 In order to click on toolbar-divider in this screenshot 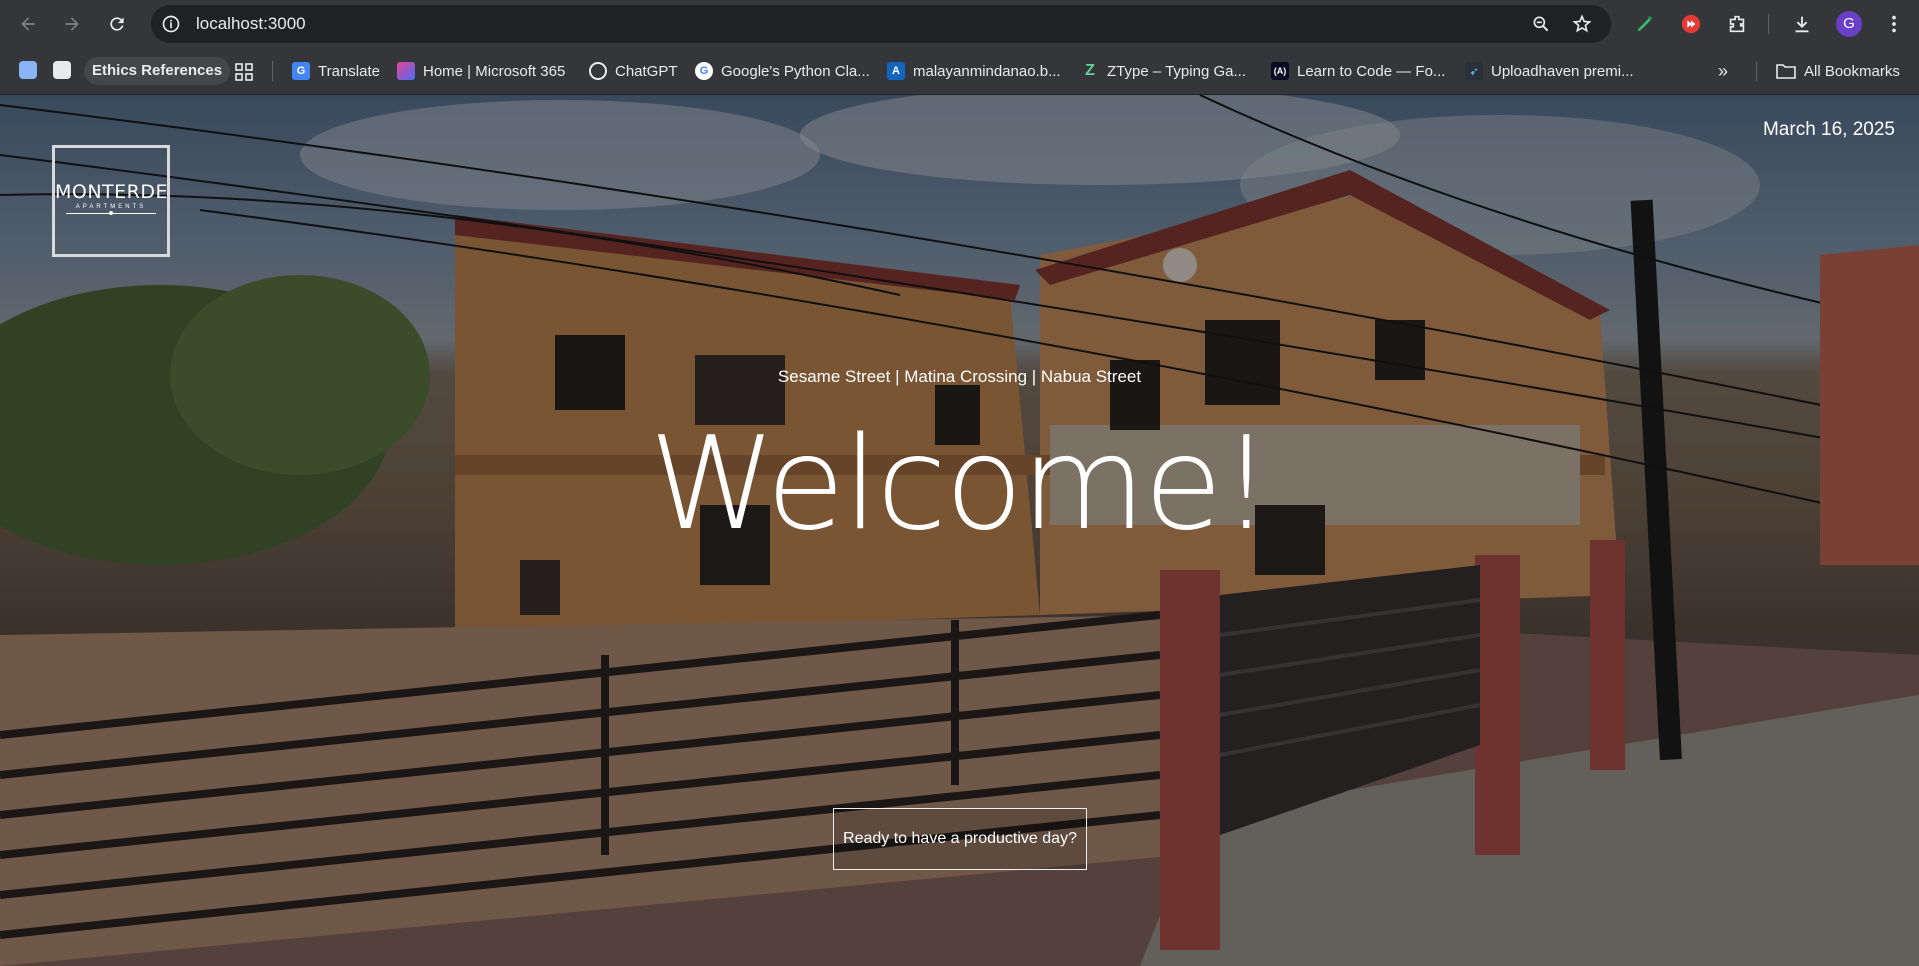, I will do `click(1768, 24)`.